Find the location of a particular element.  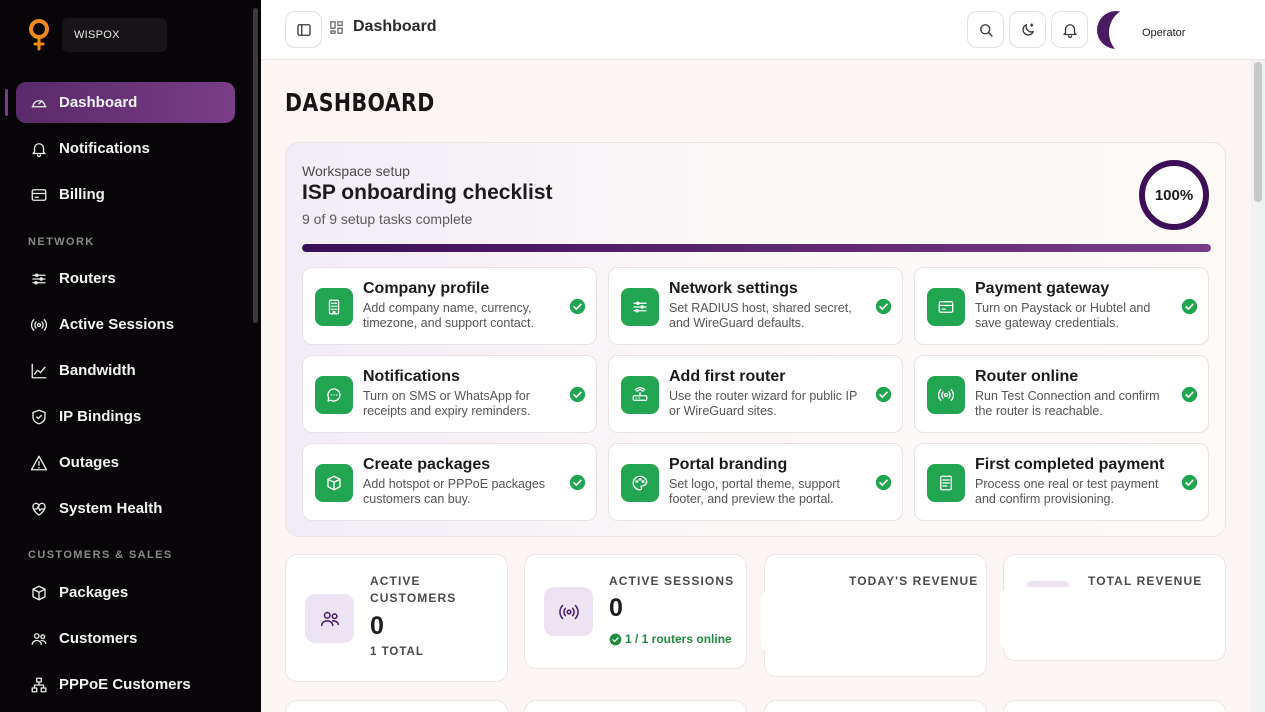

task-title: Company profile is located at coordinates (426, 288).